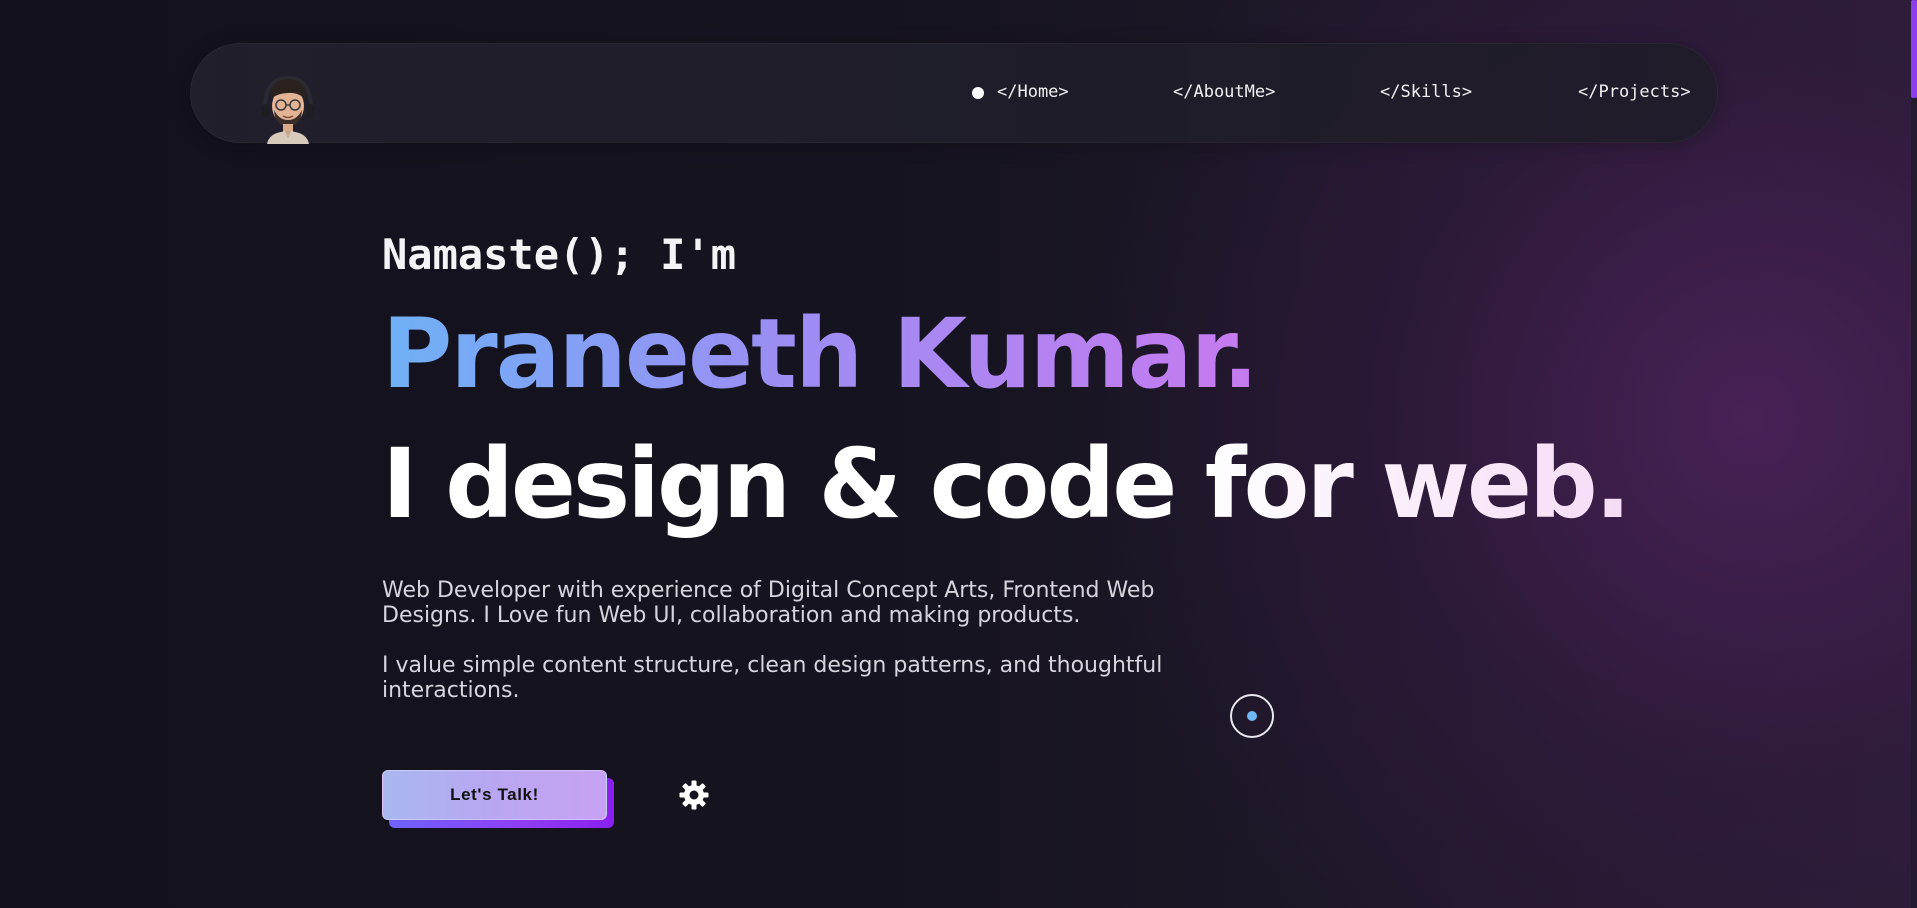 The height and width of the screenshot is (908, 1917). I want to click on nav-links: </Home> </AboutMe> </Skills> </Projects>, so click(954, 94).